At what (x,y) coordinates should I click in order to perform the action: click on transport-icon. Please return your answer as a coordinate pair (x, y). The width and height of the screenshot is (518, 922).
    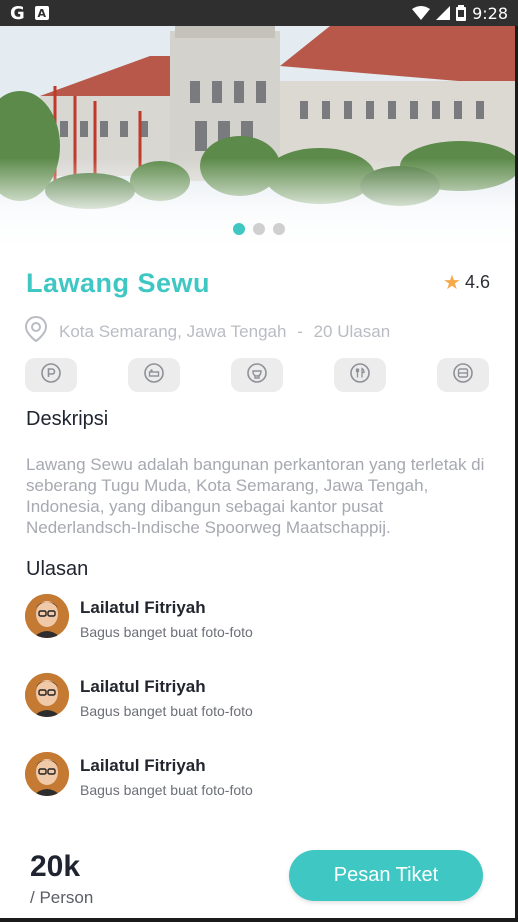
    Looking at the image, I should click on (463, 375).